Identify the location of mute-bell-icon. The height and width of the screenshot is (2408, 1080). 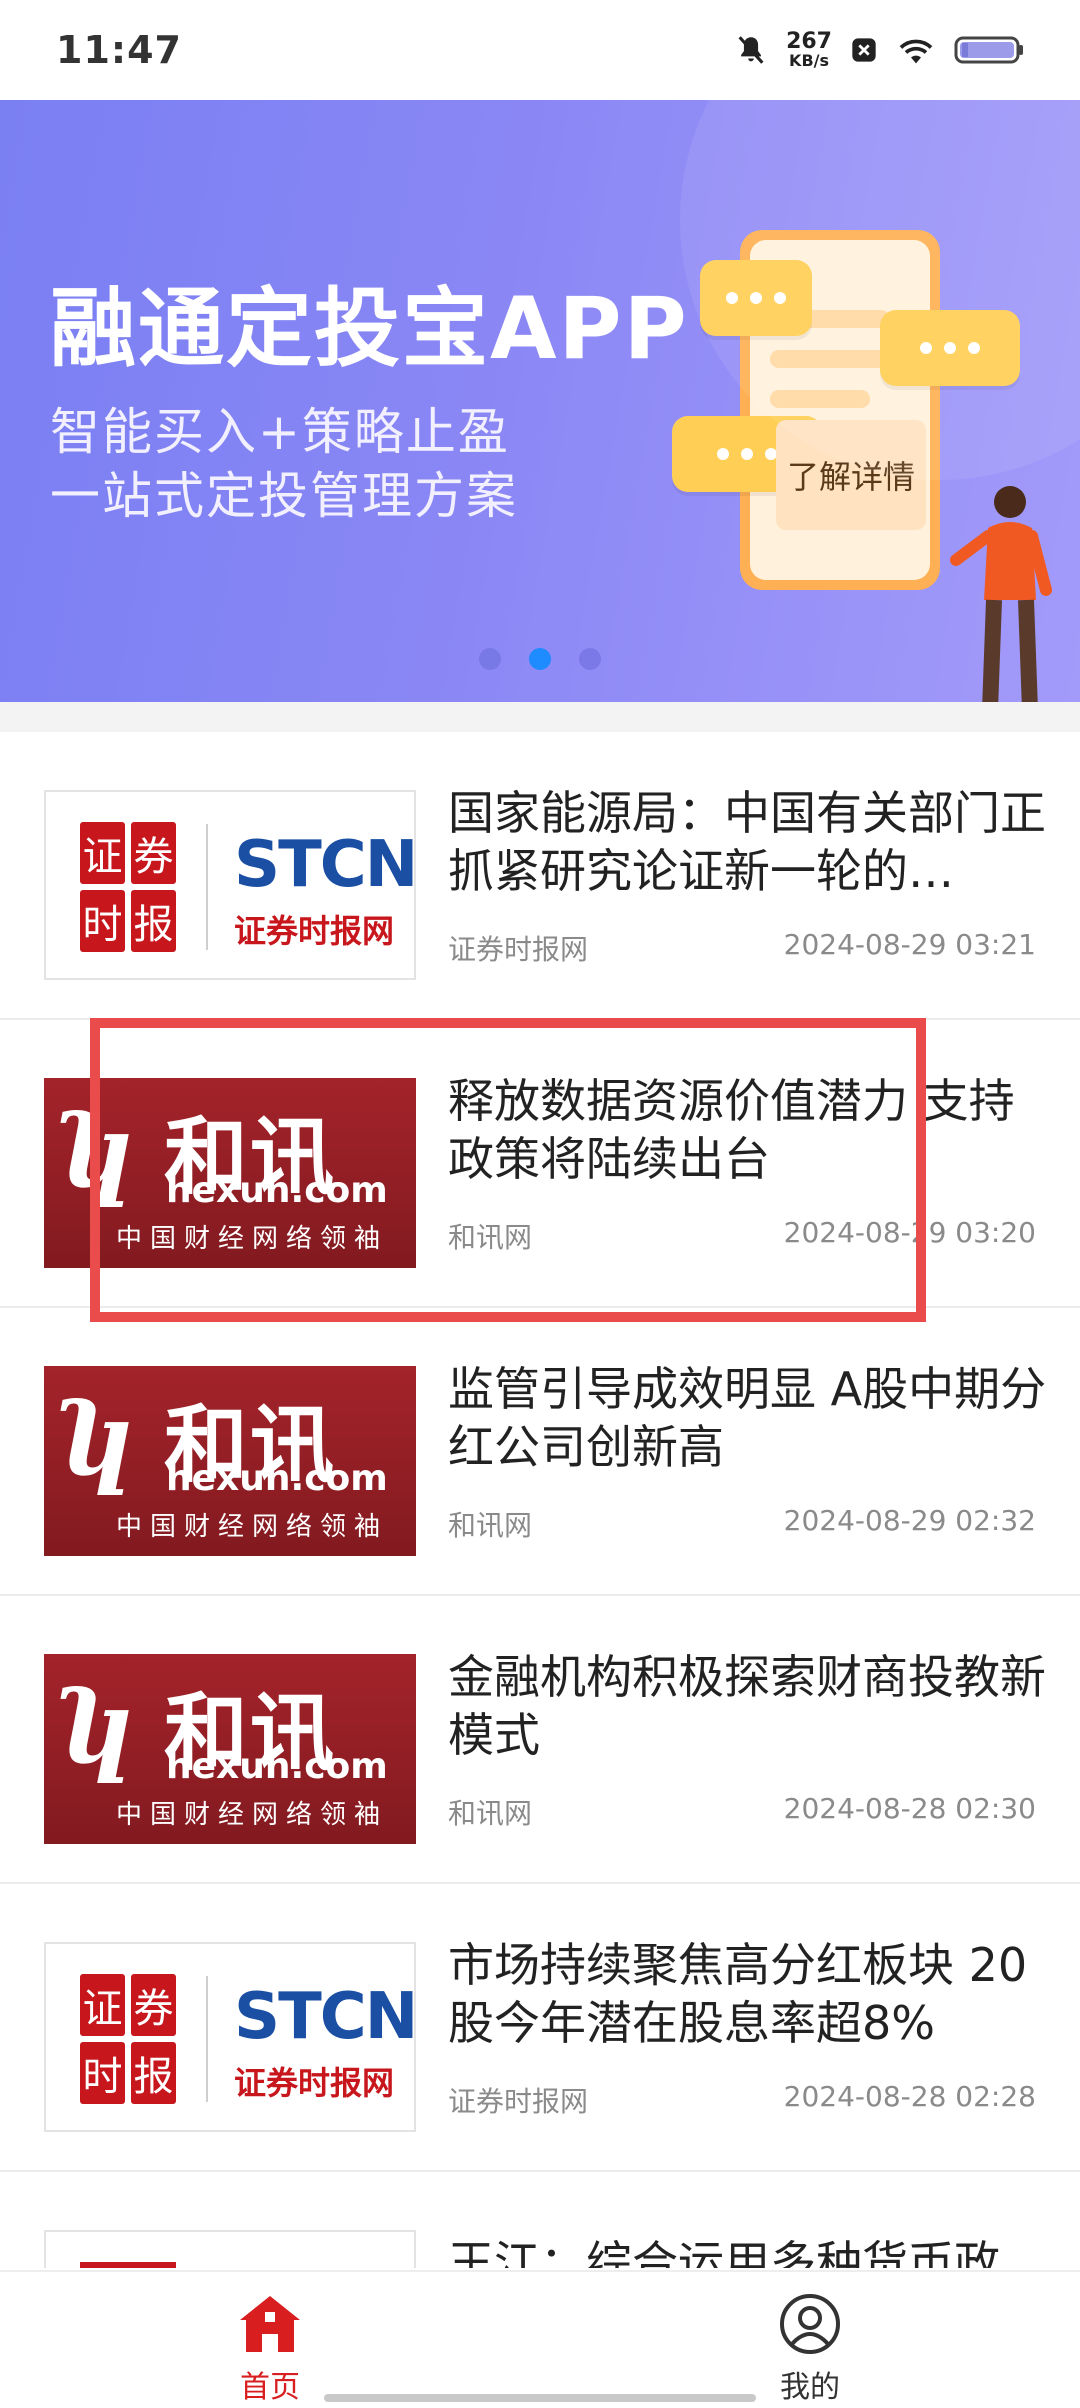
(751, 50).